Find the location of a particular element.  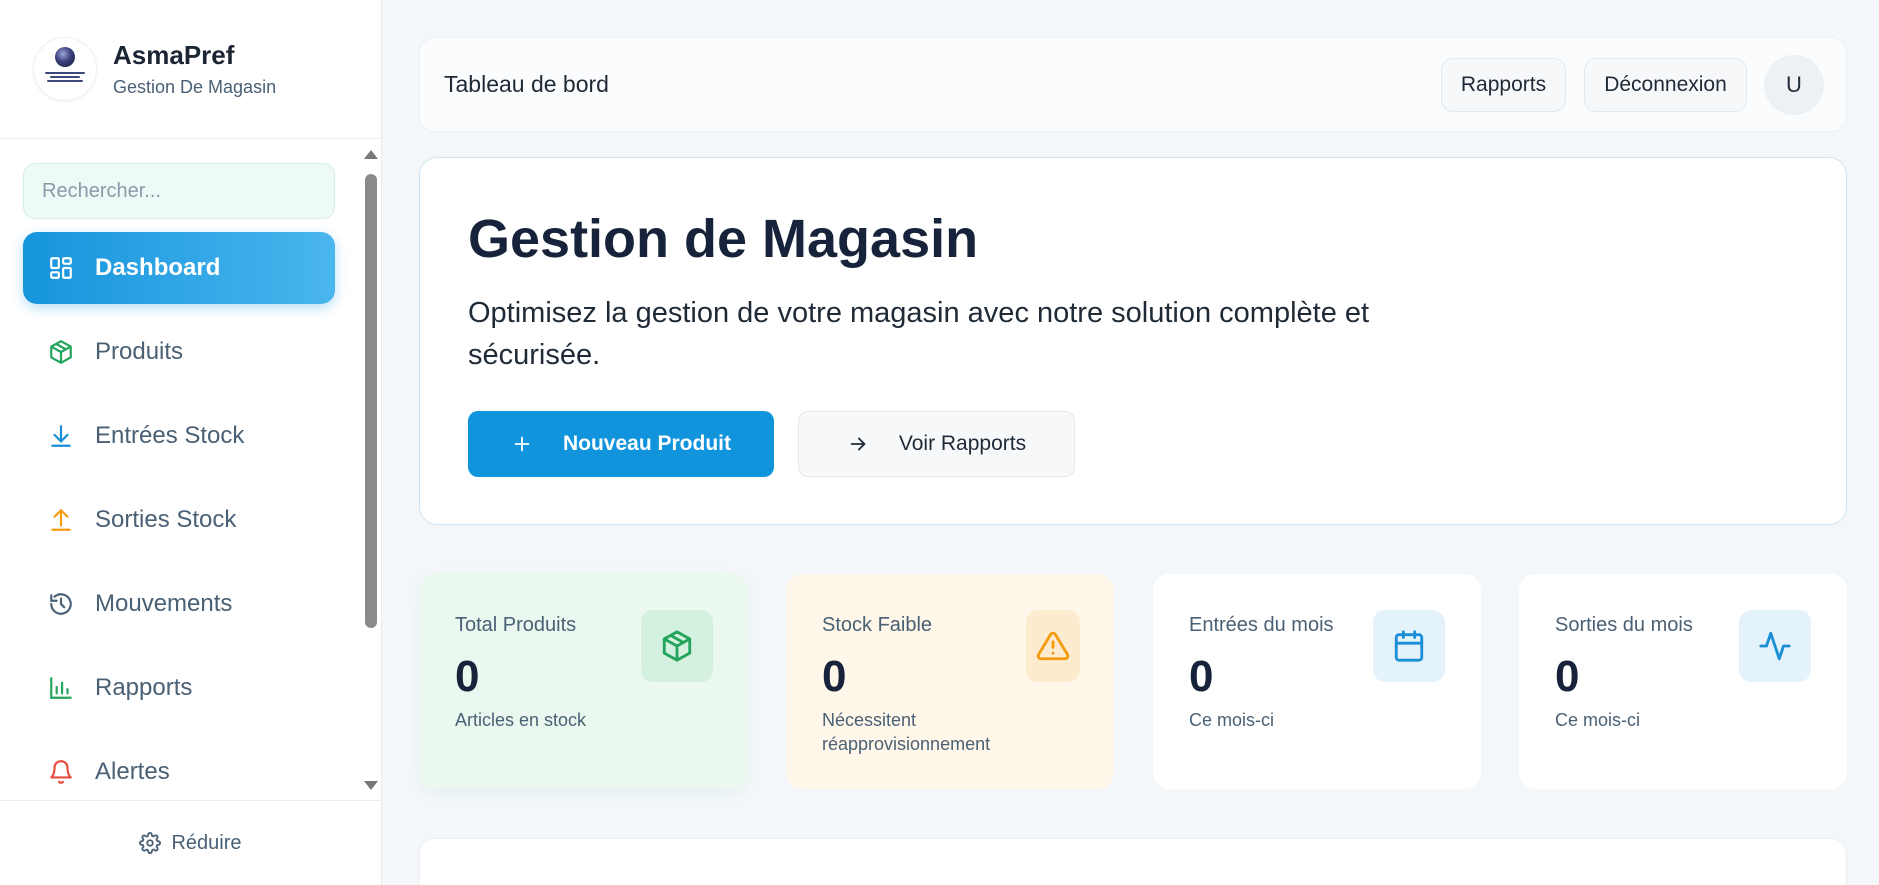

sidebar-item-produits: Produits is located at coordinates (179, 352).